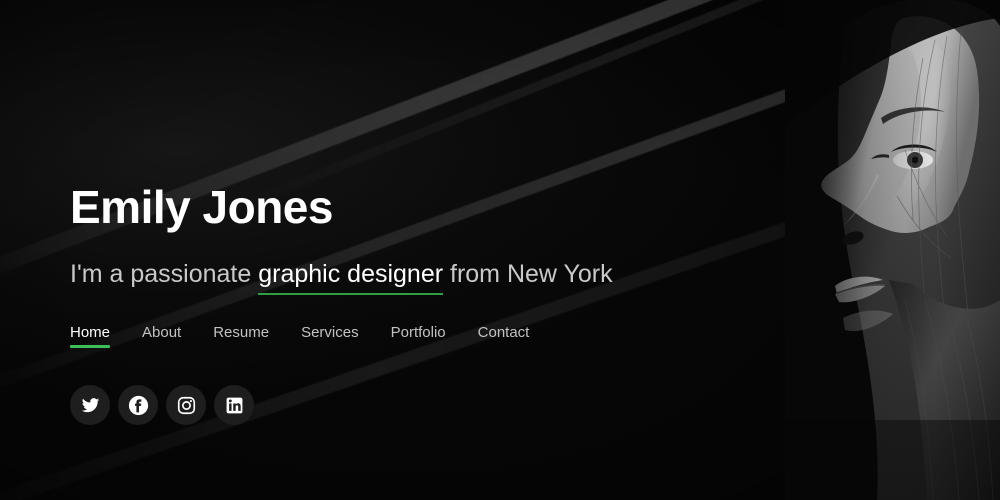 This screenshot has height=500, width=1000. I want to click on facebook-icon, so click(138, 405).